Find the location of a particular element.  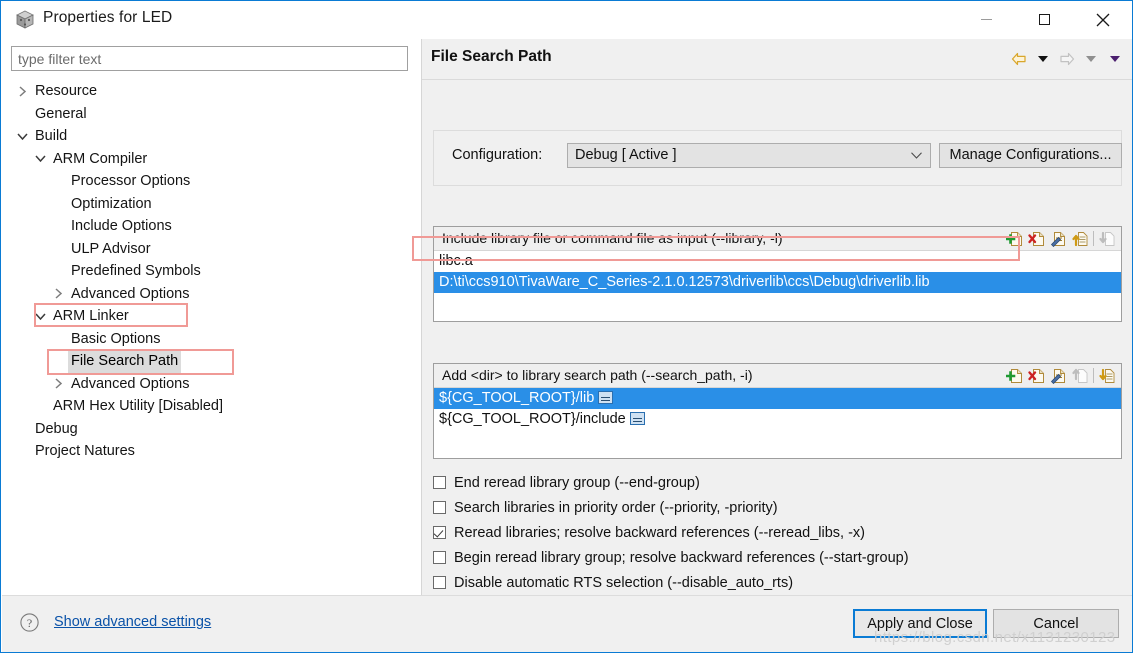

sidebar-item-general: General is located at coordinates (211, 114).